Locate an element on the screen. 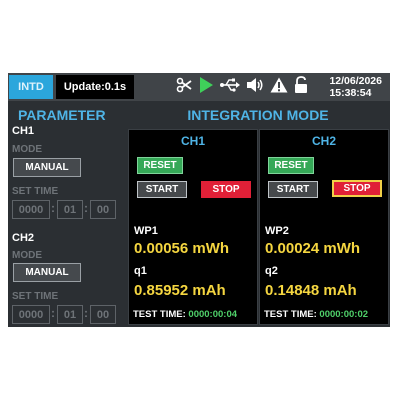 This screenshot has height=400, width=400. parameter-title: PARAMETER is located at coordinates (62, 115).